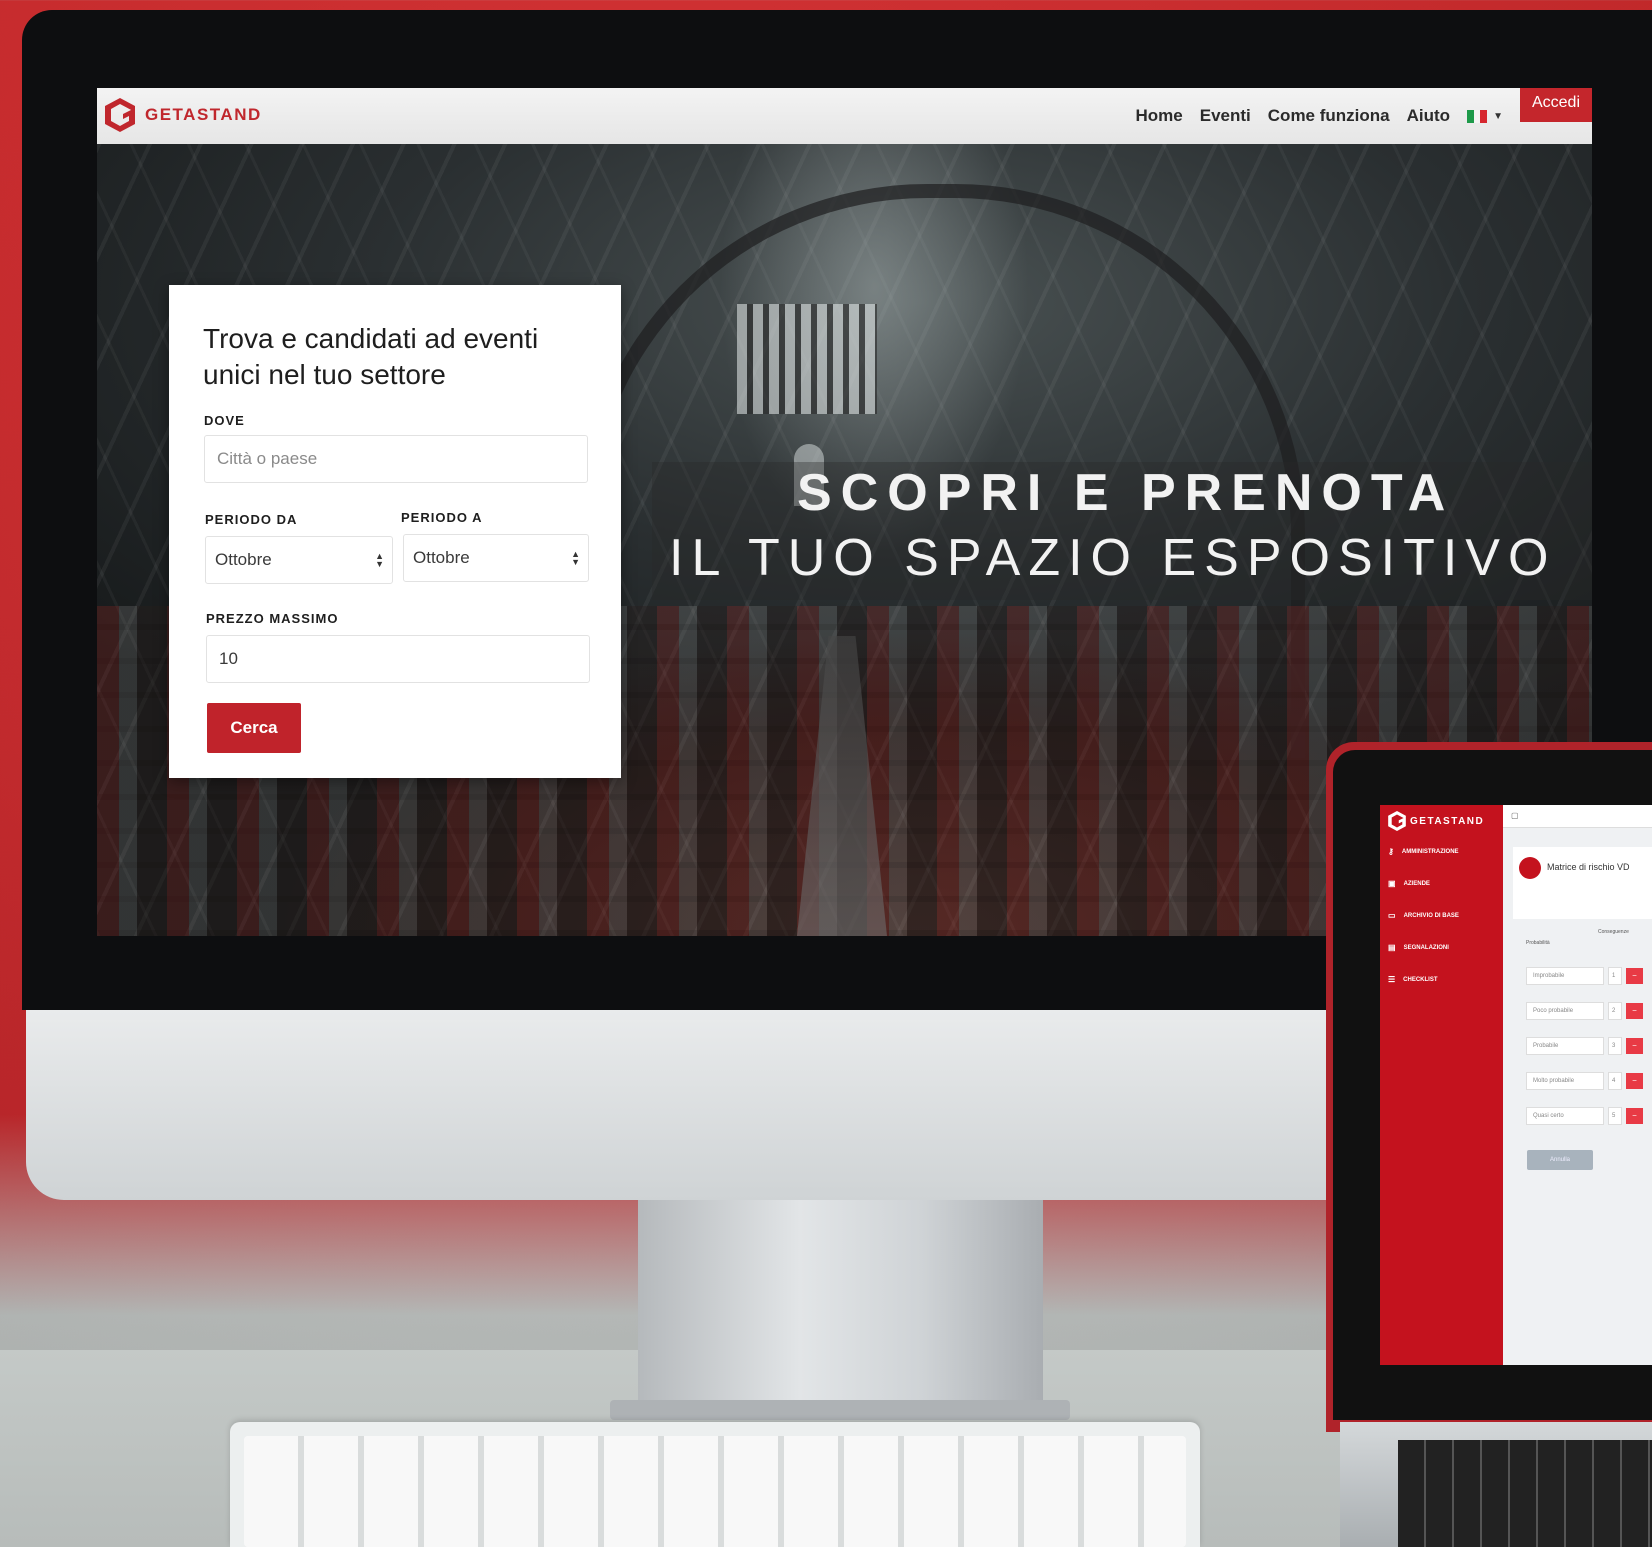  I want to click on risk-matrix-card: Matrice di rischio VD, so click(1582, 883).